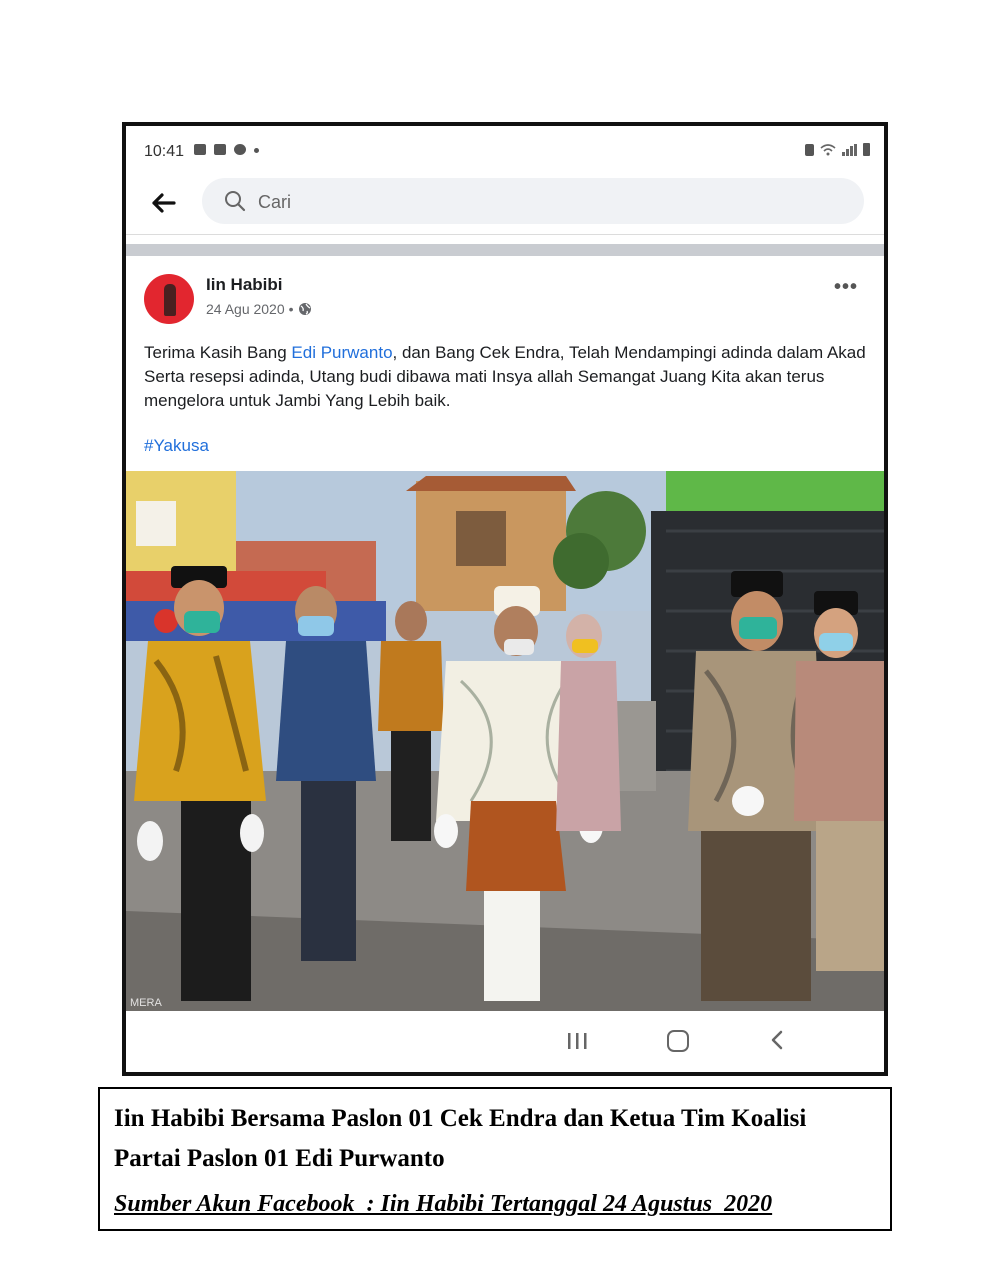  What do you see at coordinates (164, 151) in the screenshot?
I see `status-time: 10:41` at bounding box center [164, 151].